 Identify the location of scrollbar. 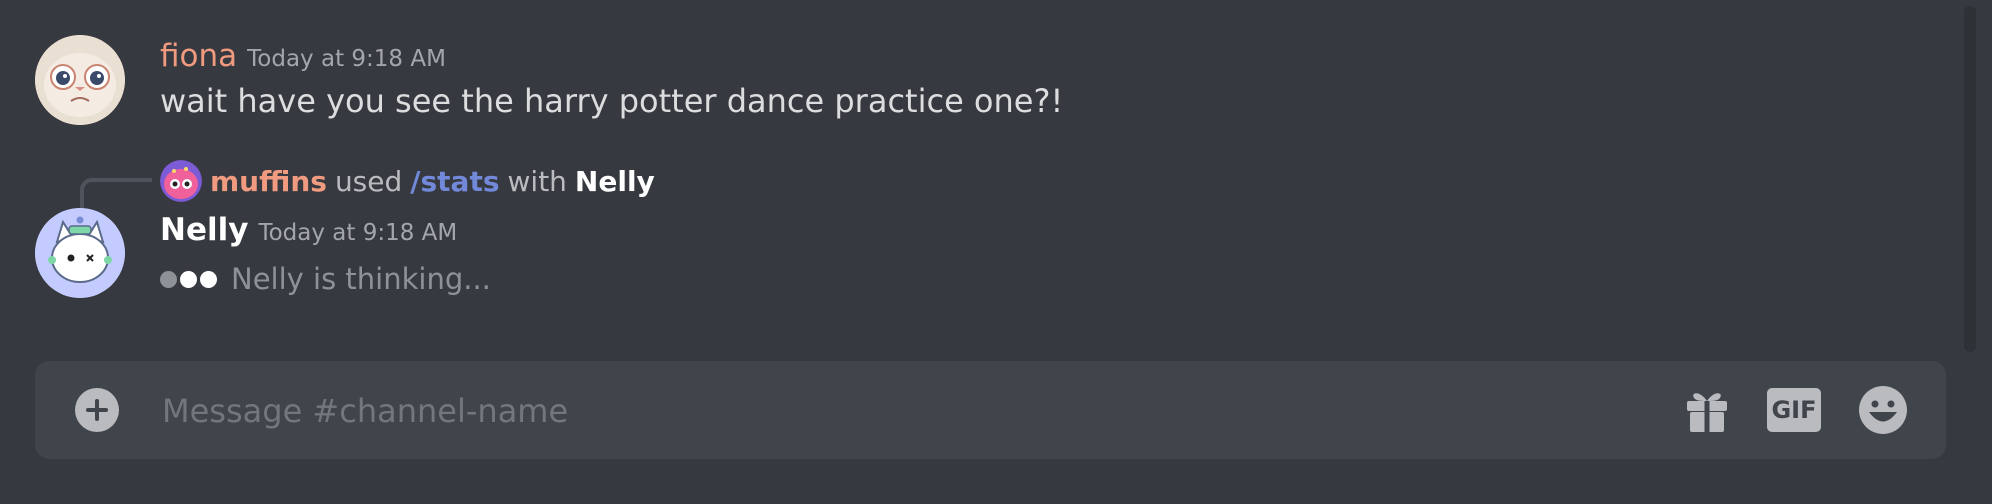
(1970, 179).